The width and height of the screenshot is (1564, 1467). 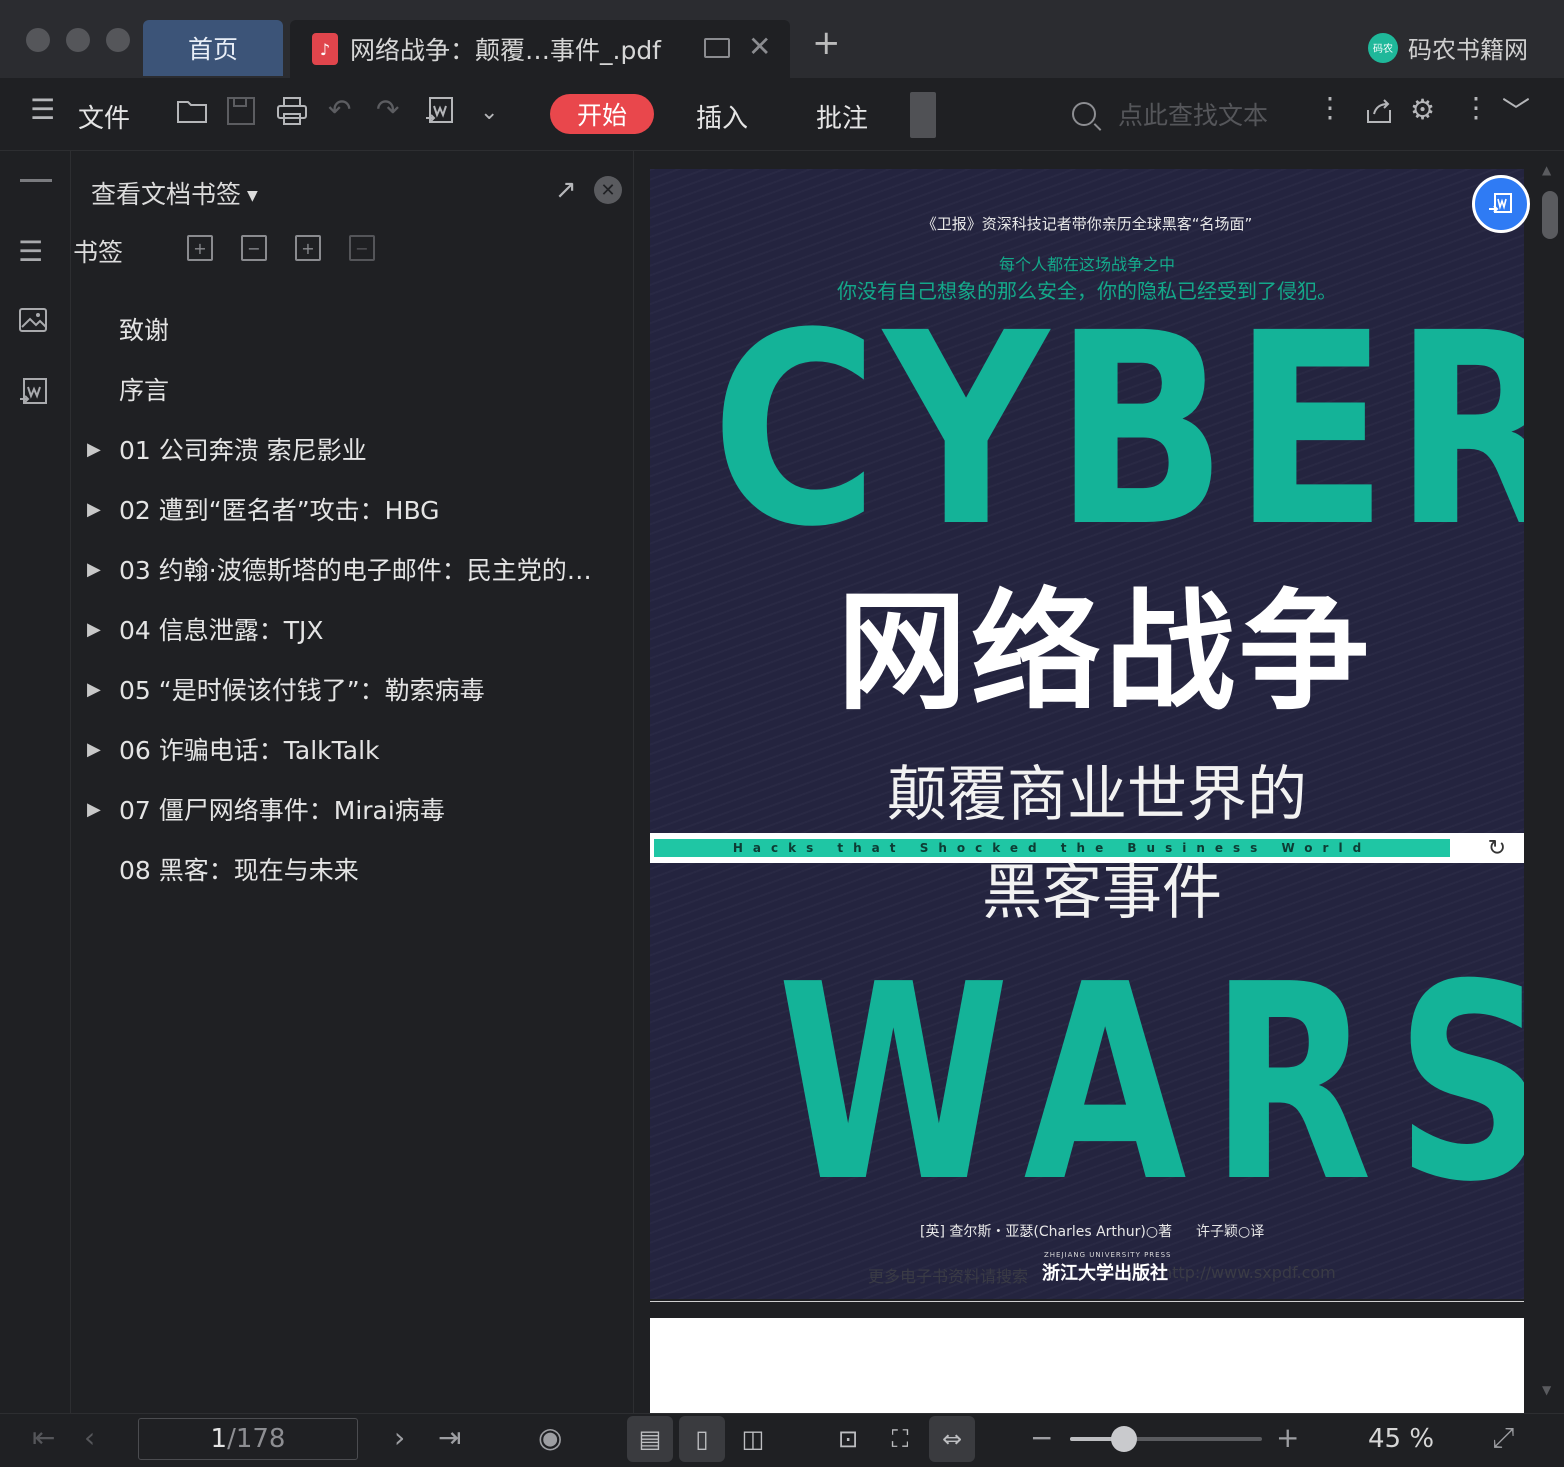 What do you see at coordinates (221, 630) in the screenshot?
I see `outline-item-label: 04 信息泄露：TJX` at bounding box center [221, 630].